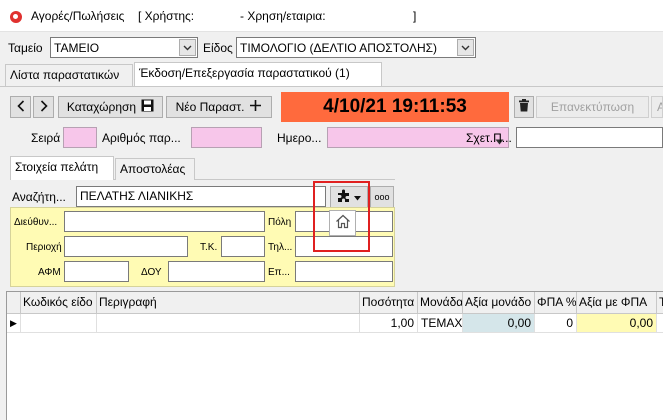 Image resolution: width=663 pixels, height=420 pixels. Describe the element at coordinates (151, 272) in the screenshot. I see `doy-label: ΔΟΥ` at that location.